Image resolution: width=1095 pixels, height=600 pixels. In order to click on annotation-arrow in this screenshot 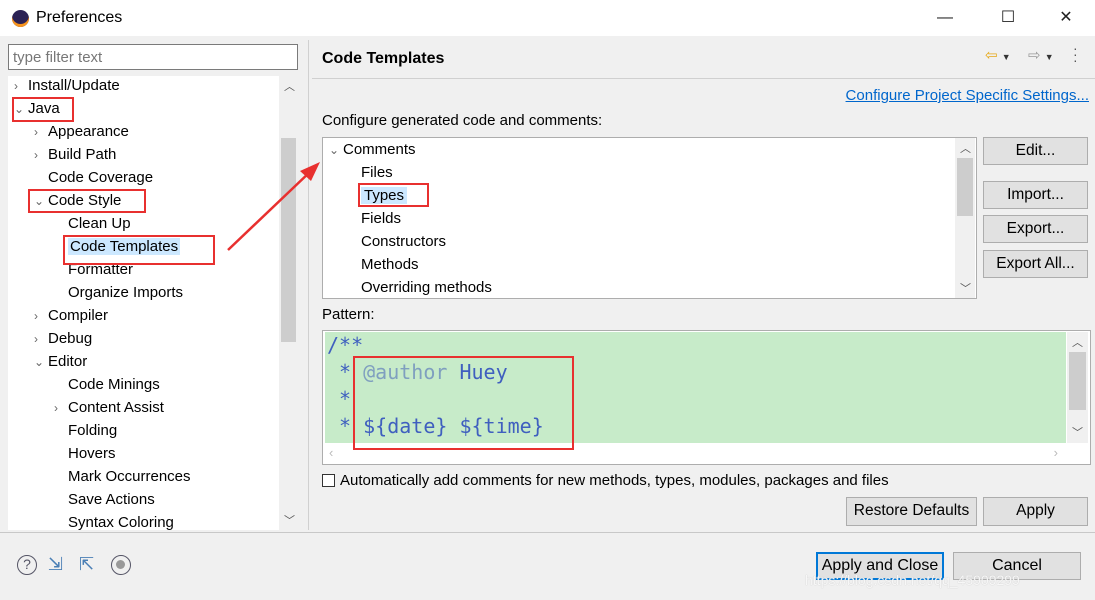, I will do `click(273, 206)`.